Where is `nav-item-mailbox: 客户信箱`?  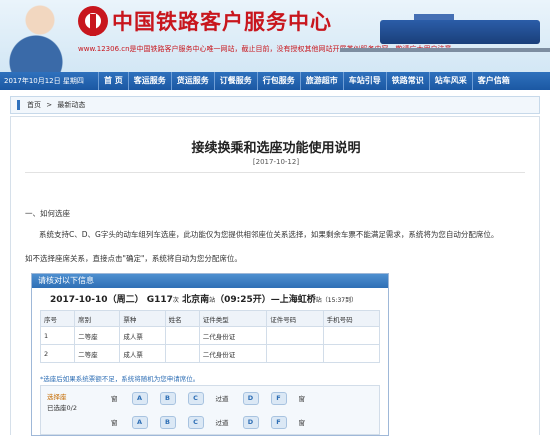
nav-item-mailbox: 客户信箱 is located at coordinates (493, 81).